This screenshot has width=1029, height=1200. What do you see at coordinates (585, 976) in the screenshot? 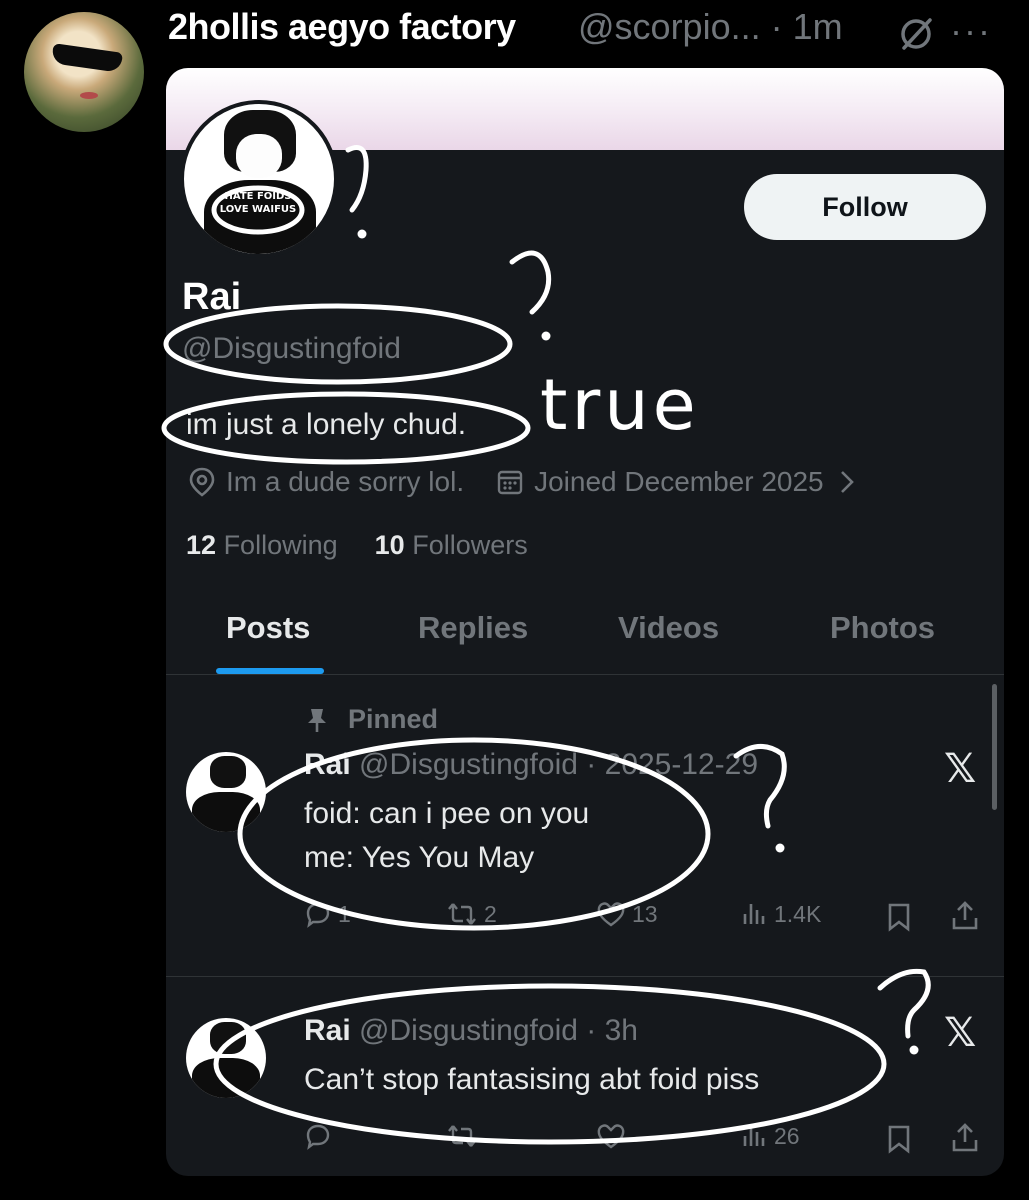
I see `post-divider` at bounding box center [585, 976].